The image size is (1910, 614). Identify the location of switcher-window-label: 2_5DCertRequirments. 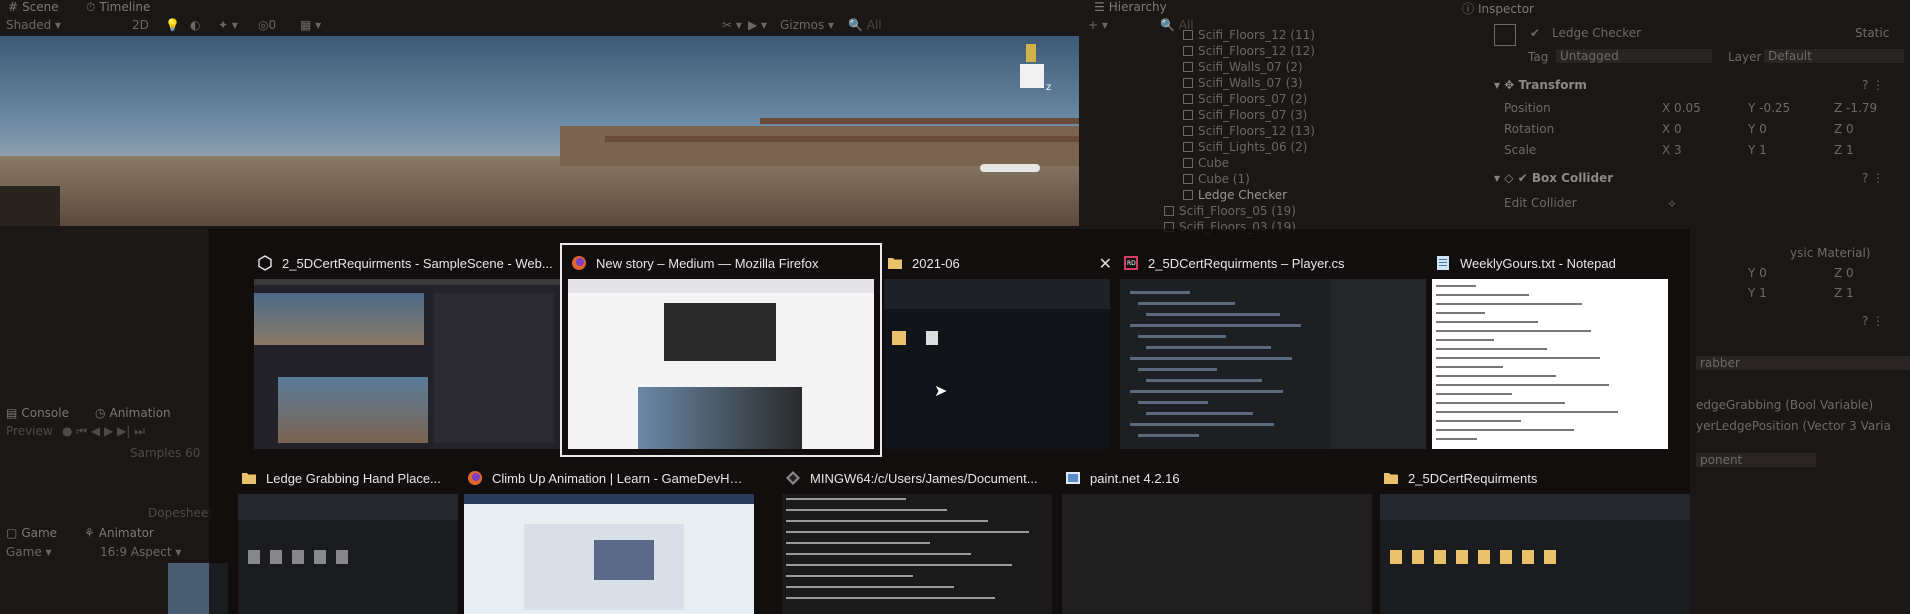
(1473, 478).